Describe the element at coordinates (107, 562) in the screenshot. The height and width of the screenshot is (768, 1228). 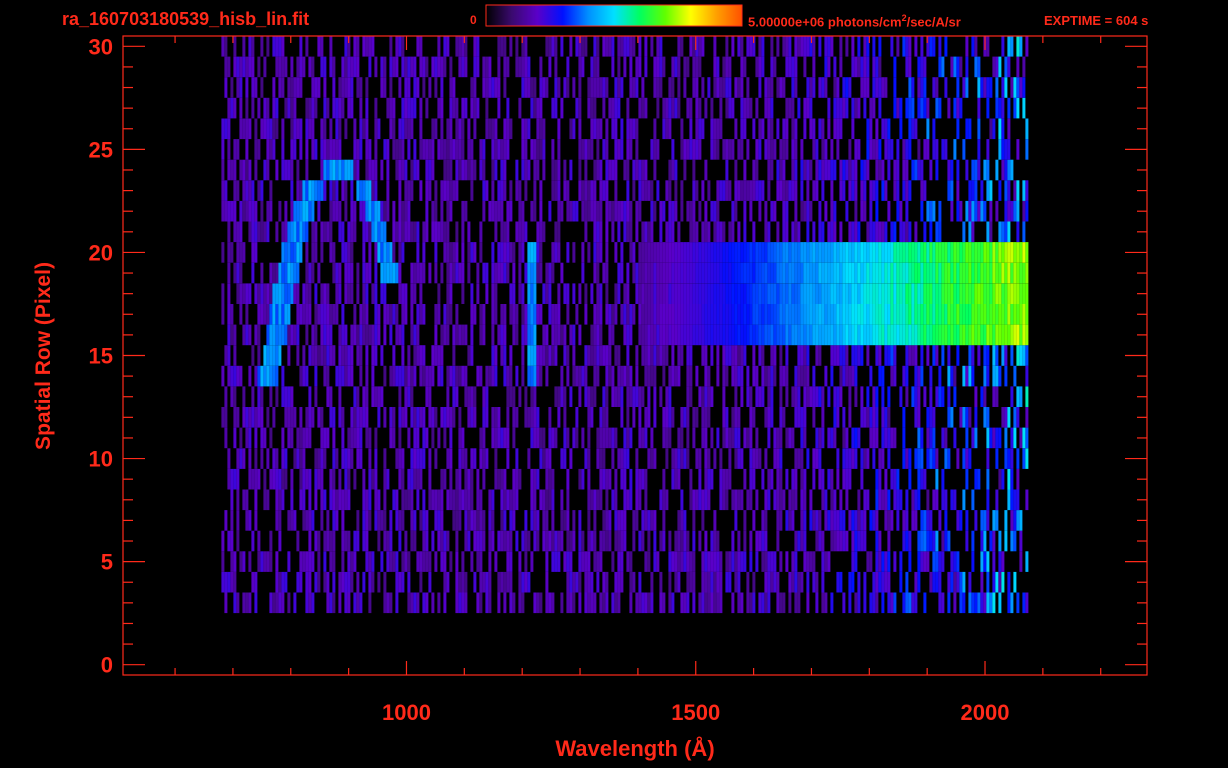
I see `y-tick-label: 5` at that location.